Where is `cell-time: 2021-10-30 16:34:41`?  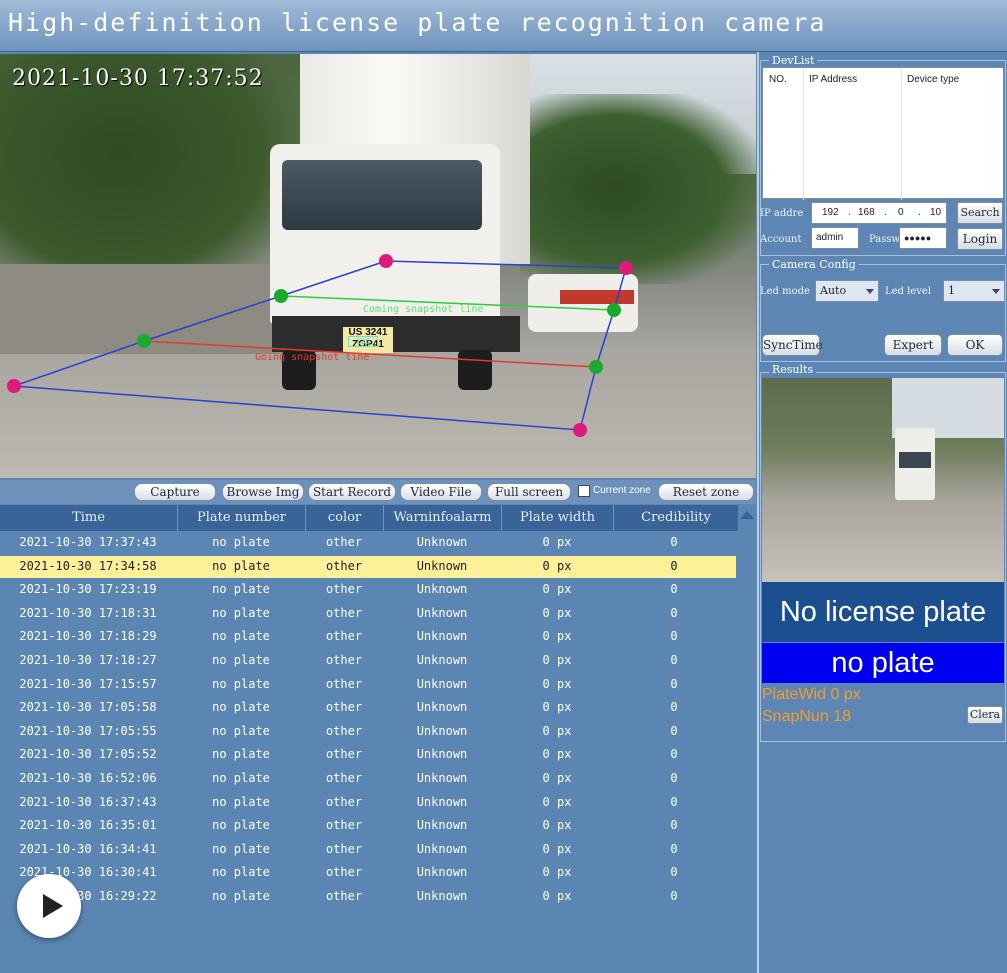
cell-time: 2021-10-30 16:34:41 is located at coordinates (88, 848).